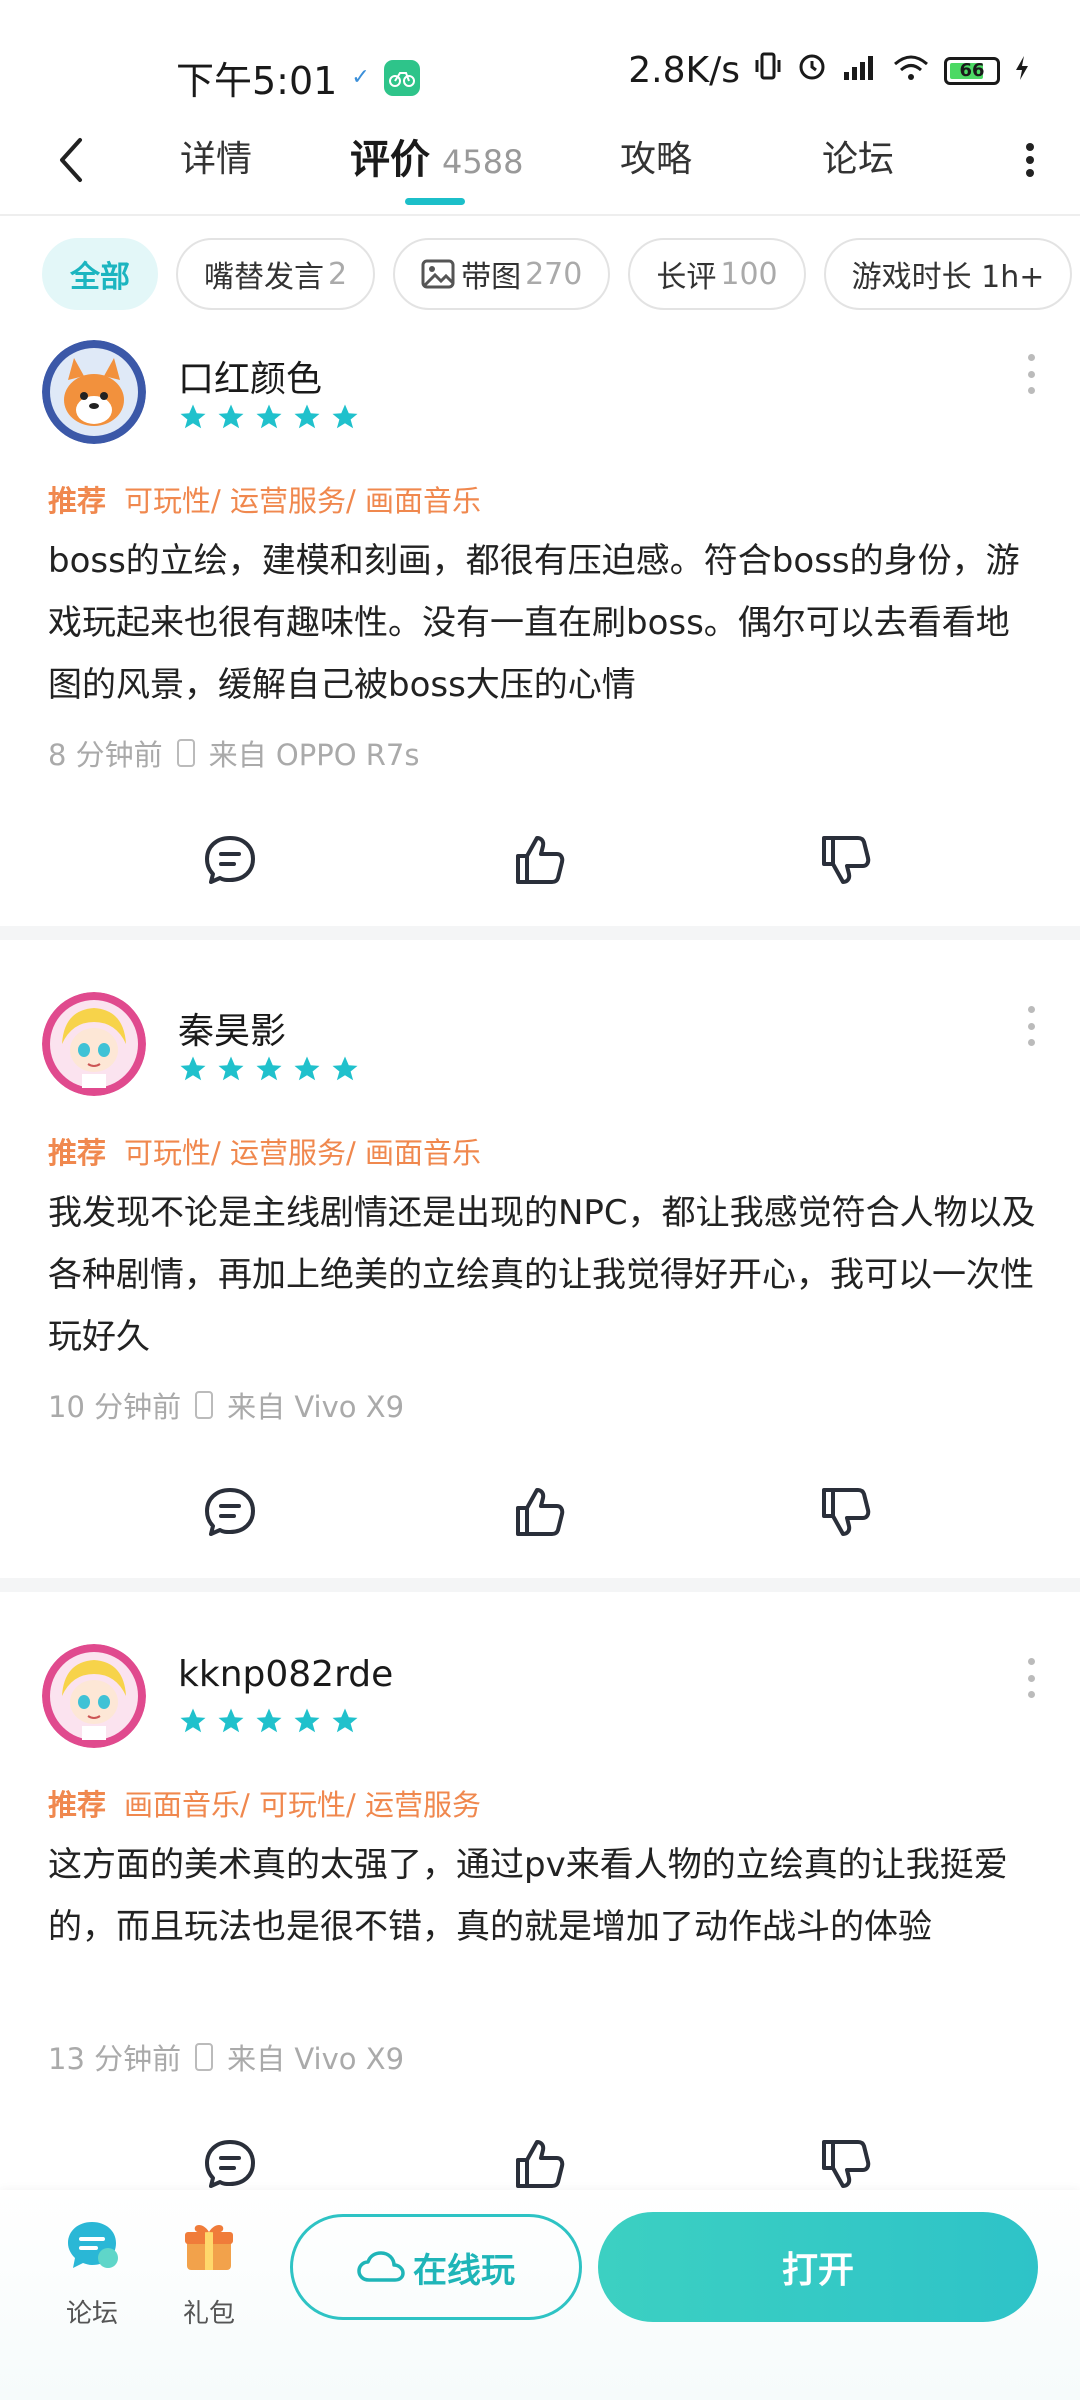 The image size is (1080, 2400). Describe the element at coordinates (858, 160) in the screenshot. I see `tab-forum: 论坛` at that location.